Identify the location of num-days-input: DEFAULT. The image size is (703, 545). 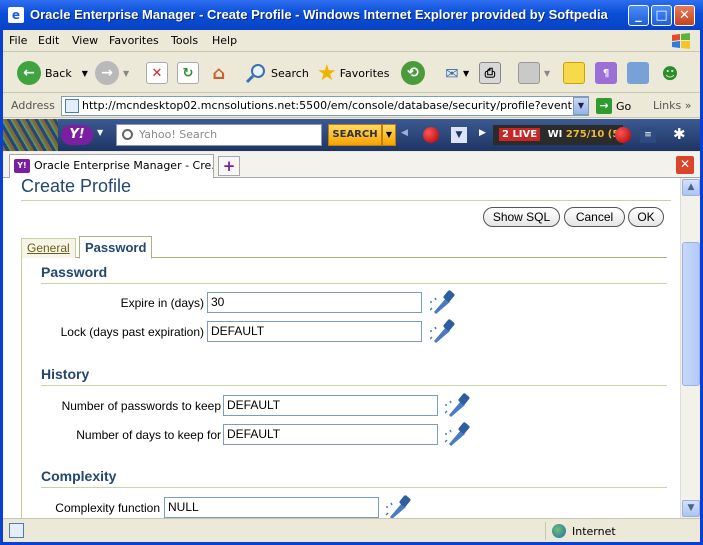
(330, 434).